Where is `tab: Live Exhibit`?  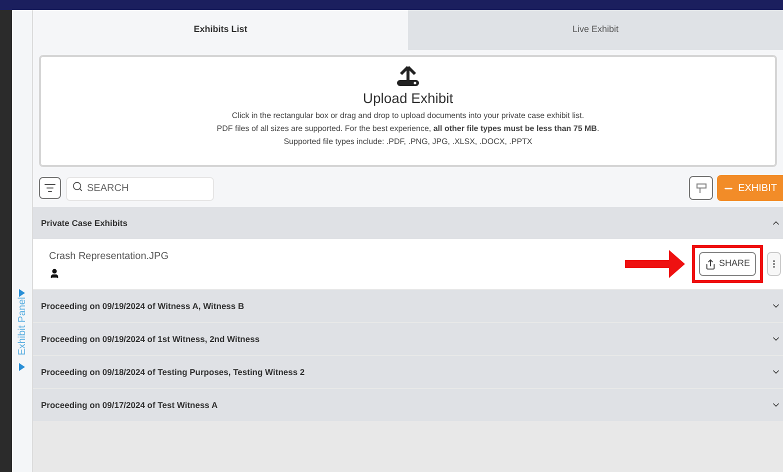
tab: Live Exhibit is located at coordinates (595, 30).